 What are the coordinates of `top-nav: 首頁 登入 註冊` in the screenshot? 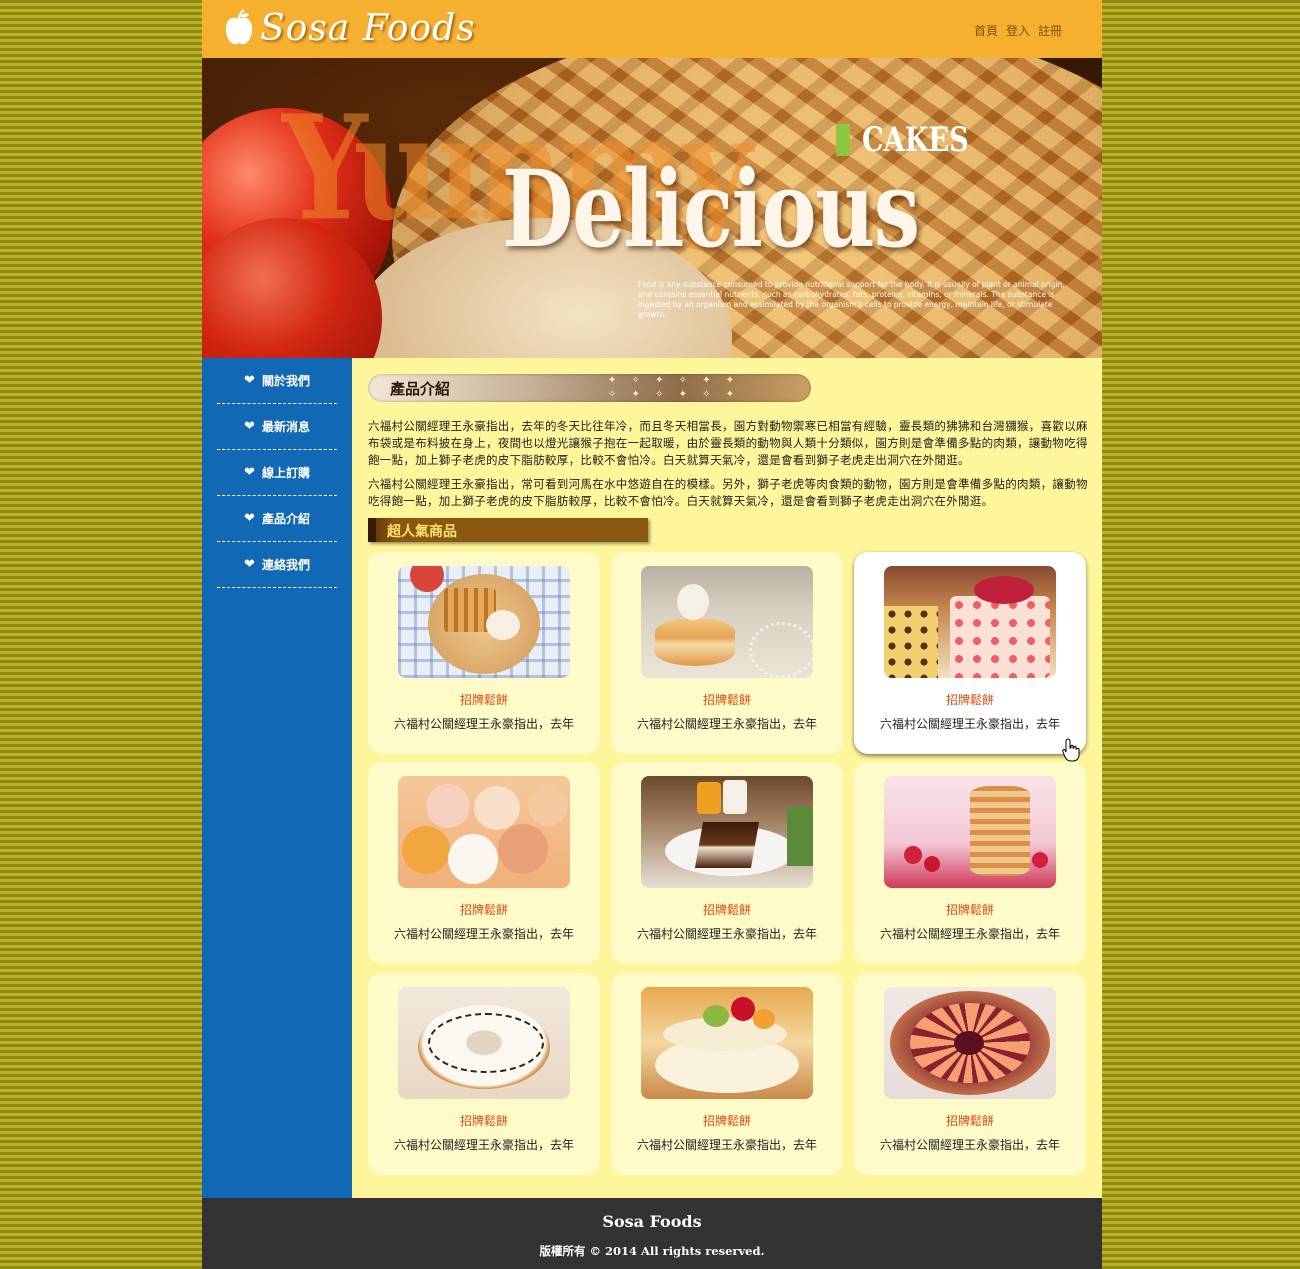 It's located at (1018, 30).